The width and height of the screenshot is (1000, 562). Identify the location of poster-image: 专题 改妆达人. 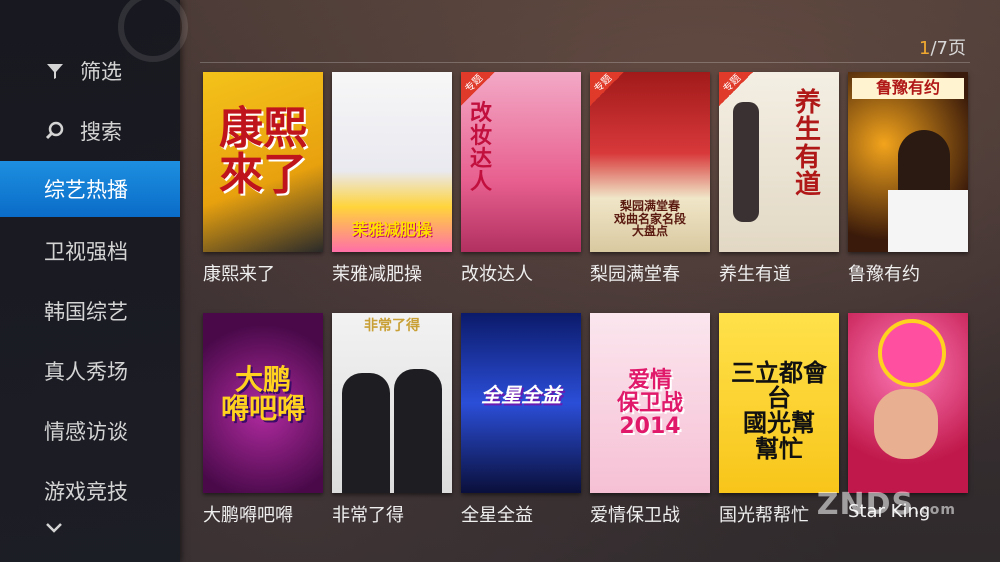
(521, 162).